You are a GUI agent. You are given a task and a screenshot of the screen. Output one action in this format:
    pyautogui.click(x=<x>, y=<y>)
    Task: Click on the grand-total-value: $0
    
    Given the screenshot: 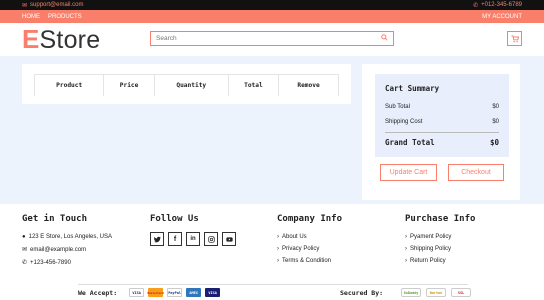 What is the action you would take?
    pyautogui.click(x=494, y=142)
    